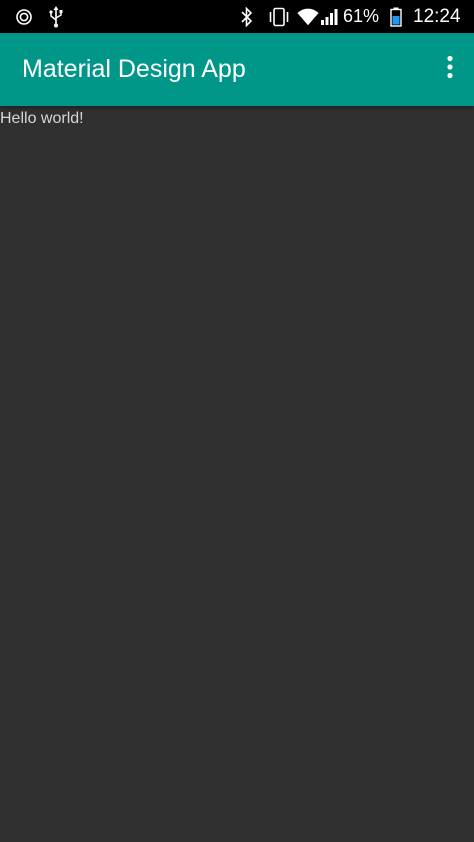 The image size is (474, 842). Describe the element at coordinates (24, 16) in the screenshot. I see `notification-ring-icon` at that location.